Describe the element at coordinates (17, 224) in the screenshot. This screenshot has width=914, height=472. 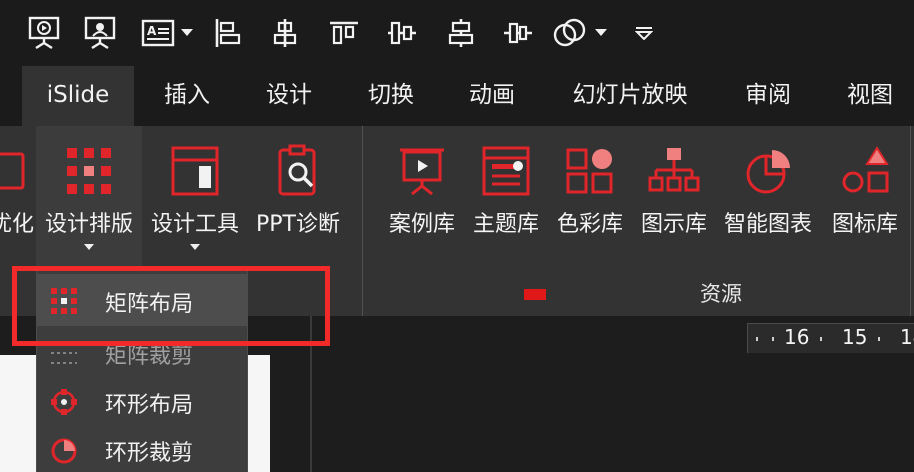
I see `optimize-label: 优化` at that location.